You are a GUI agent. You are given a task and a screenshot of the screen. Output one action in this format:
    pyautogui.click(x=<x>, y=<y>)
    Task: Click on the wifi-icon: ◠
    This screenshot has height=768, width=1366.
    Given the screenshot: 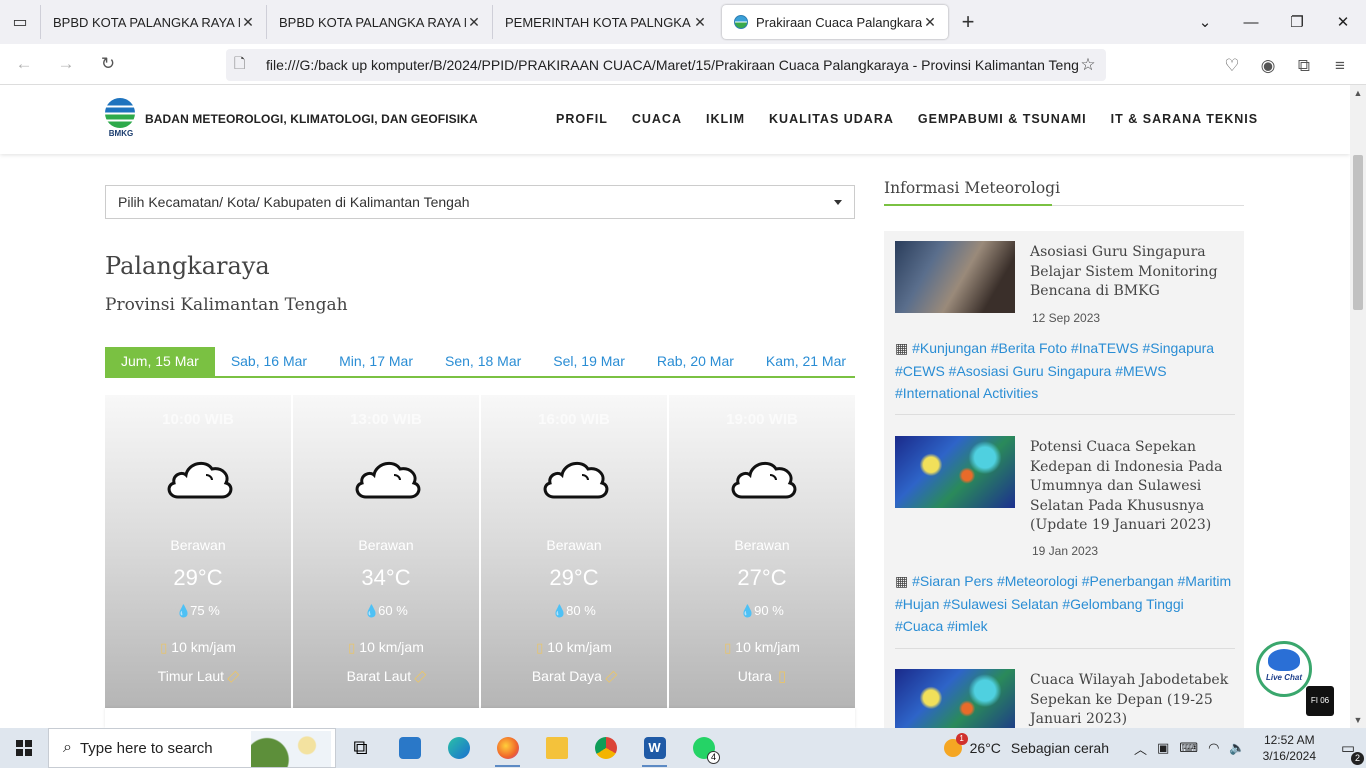 What is the action you would take?
    pyautogui.click(x=1213, y=748)
    